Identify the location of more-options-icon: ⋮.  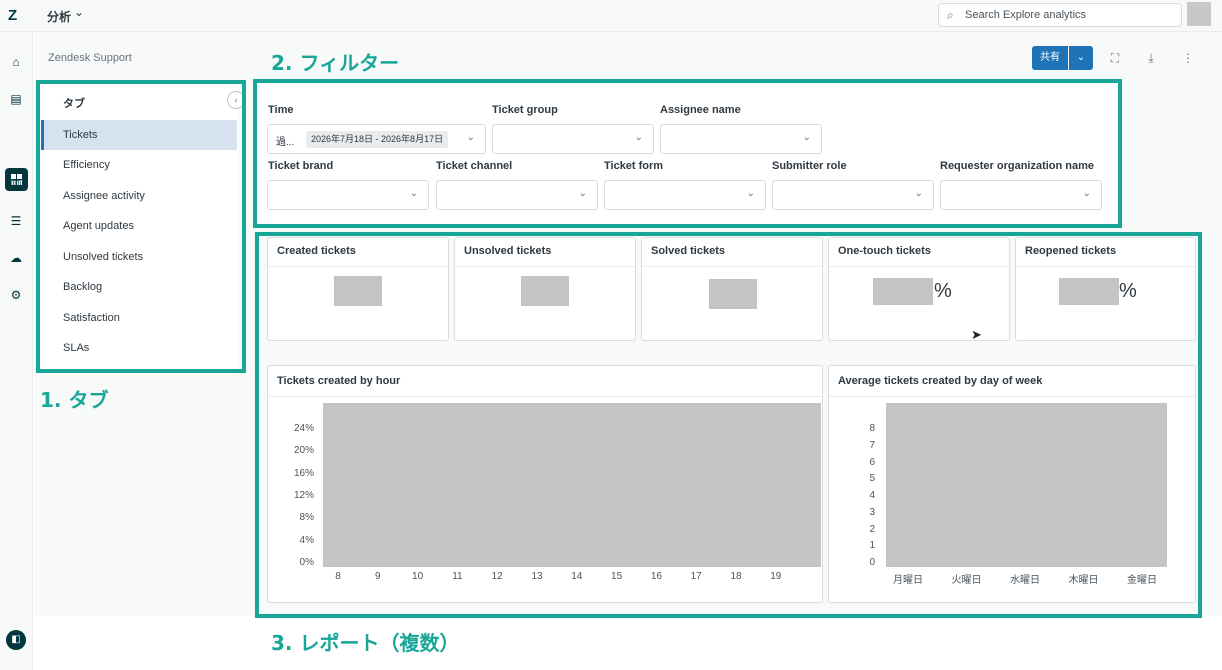
(1188, 58).